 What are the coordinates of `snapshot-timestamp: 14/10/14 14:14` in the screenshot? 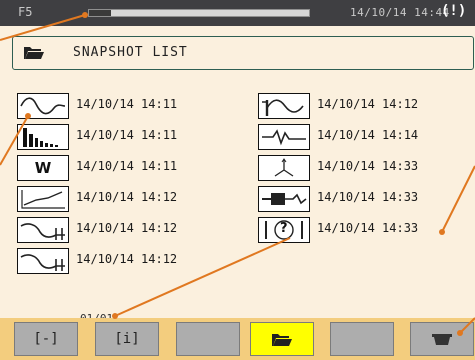 It's located at (368, 135).